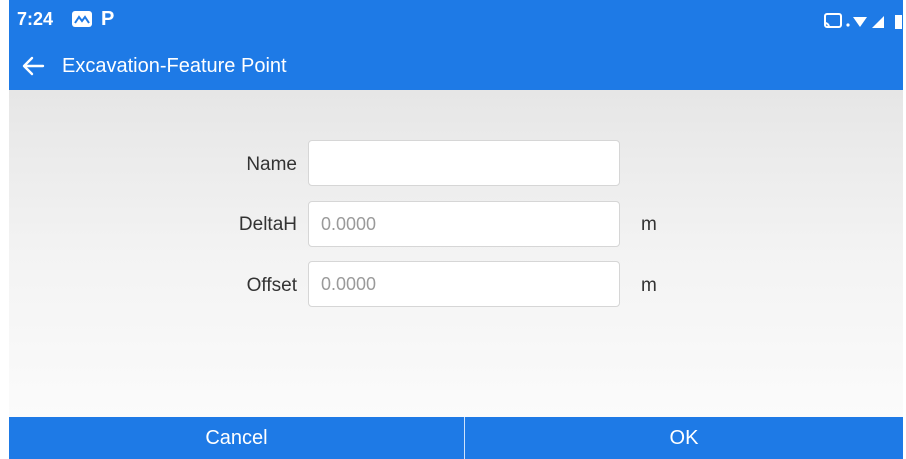 This screenshot has height=459, width=906. I want to click on app-bar: Excavation-Feature Point, so click(456, 66).